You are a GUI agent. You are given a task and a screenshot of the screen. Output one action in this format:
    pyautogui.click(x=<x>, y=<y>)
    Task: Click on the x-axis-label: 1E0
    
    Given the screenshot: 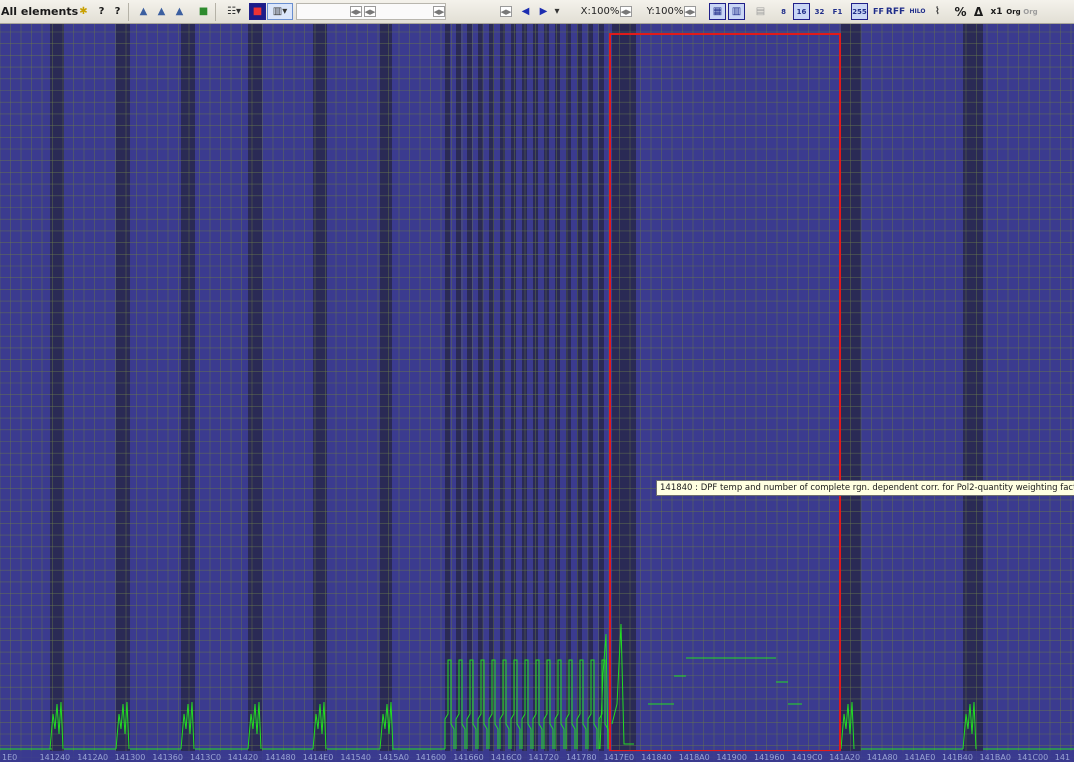 What is the action you would take?
    pyautogui.click(x=9, y=757)
    